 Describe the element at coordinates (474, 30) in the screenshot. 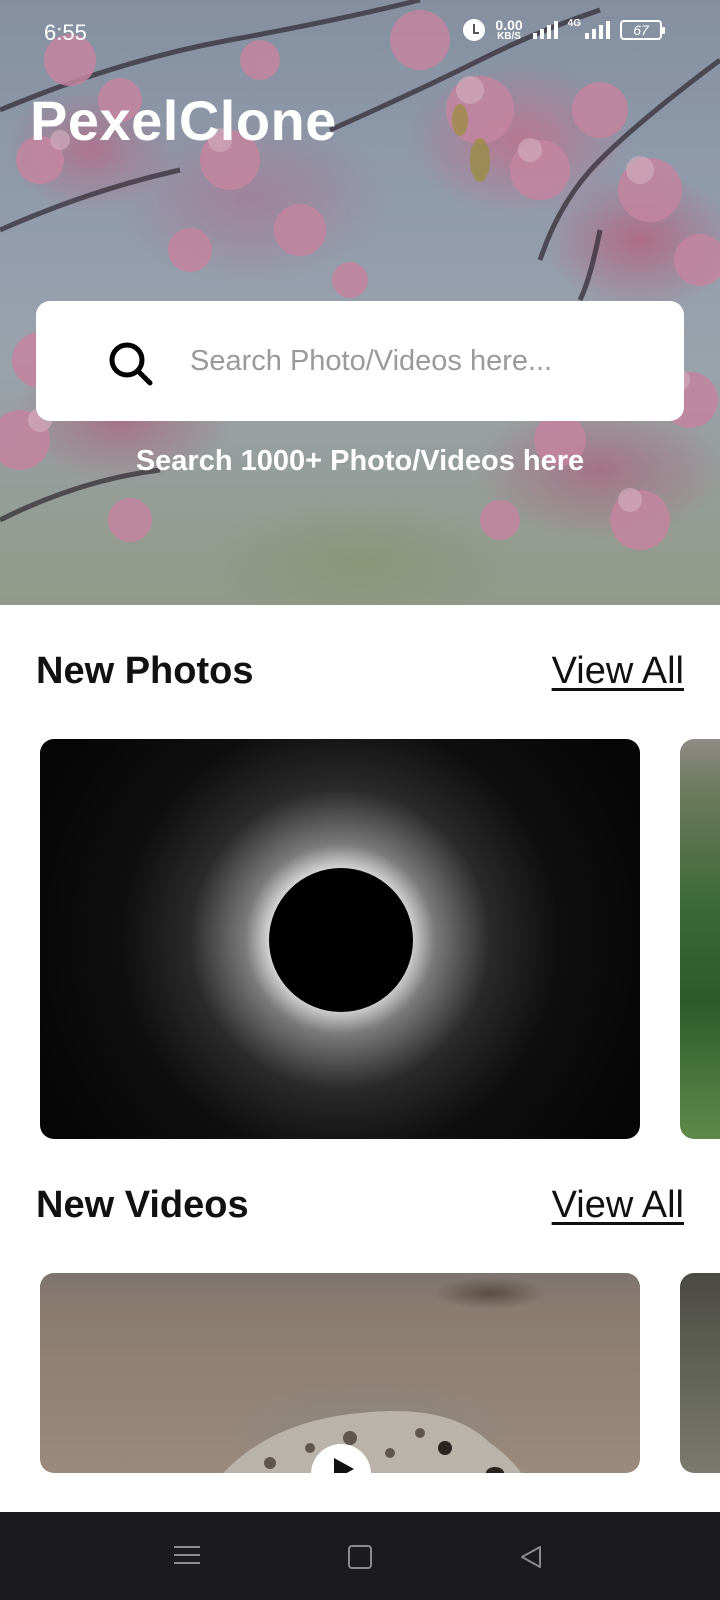

I see `alarm-icon` at that location.